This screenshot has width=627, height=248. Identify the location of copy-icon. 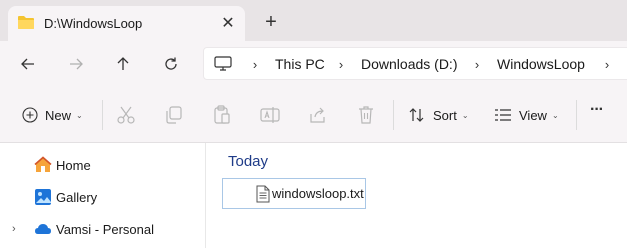
(174, 115).